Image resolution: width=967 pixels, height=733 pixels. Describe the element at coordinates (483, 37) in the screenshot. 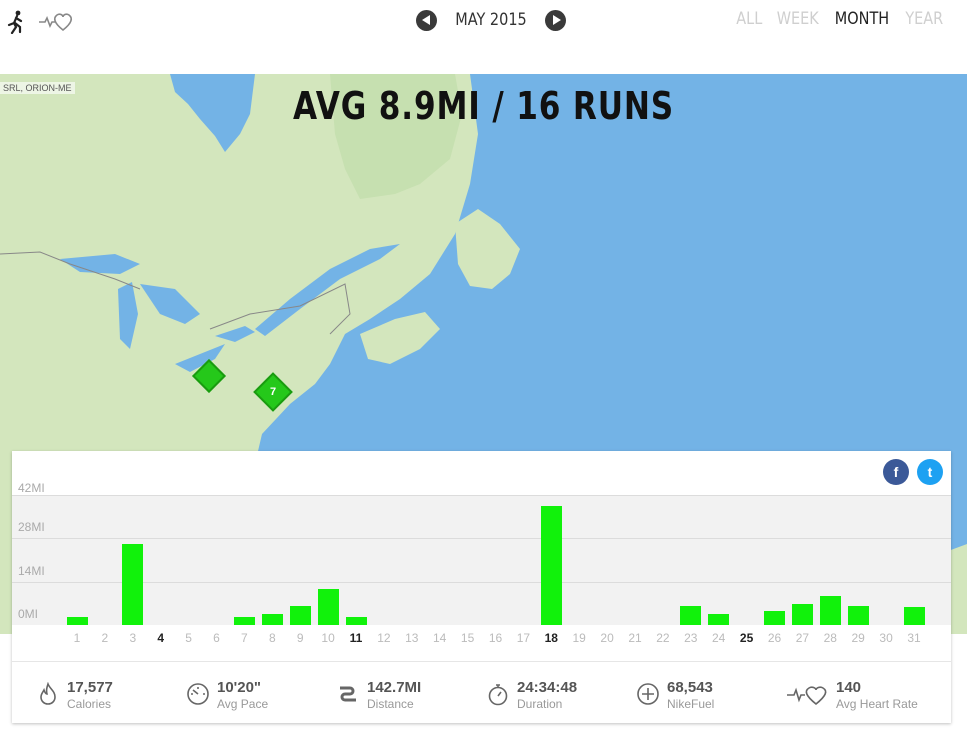

I see `top-bar: MAY 2015 ALL WEEK MONTH YEAR` at that location.